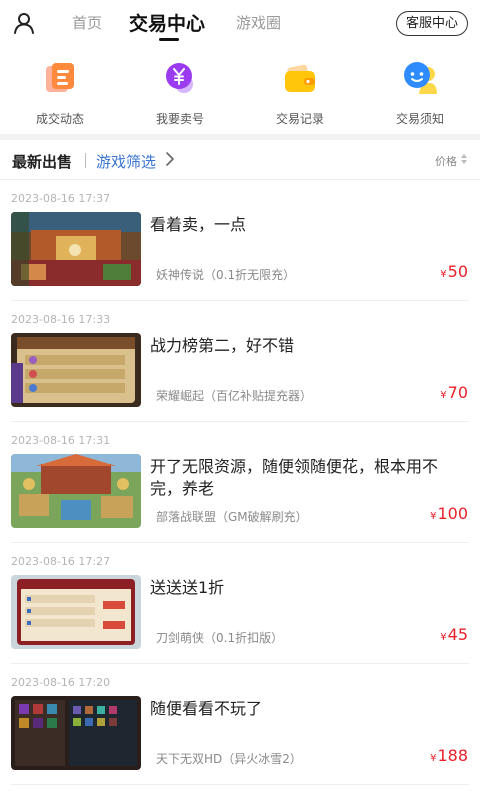 The image size is (480, 800). What do you see at coordinates (179, 119) in the screenshot?
I see `quick-action-label: 我要卖号` at bounding box center [179, 119].